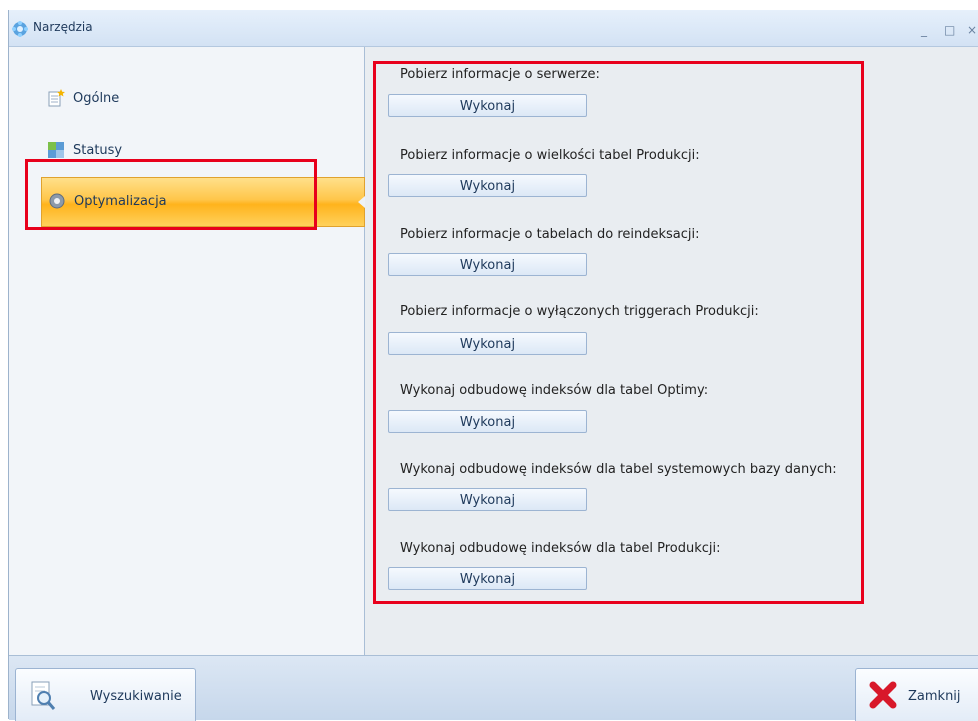 This screenshot has height=721, width=978. What do you see at coordinates (361, 202) in the screenshot?
I see `active-item-pointer` at bounding box center [361, 202].